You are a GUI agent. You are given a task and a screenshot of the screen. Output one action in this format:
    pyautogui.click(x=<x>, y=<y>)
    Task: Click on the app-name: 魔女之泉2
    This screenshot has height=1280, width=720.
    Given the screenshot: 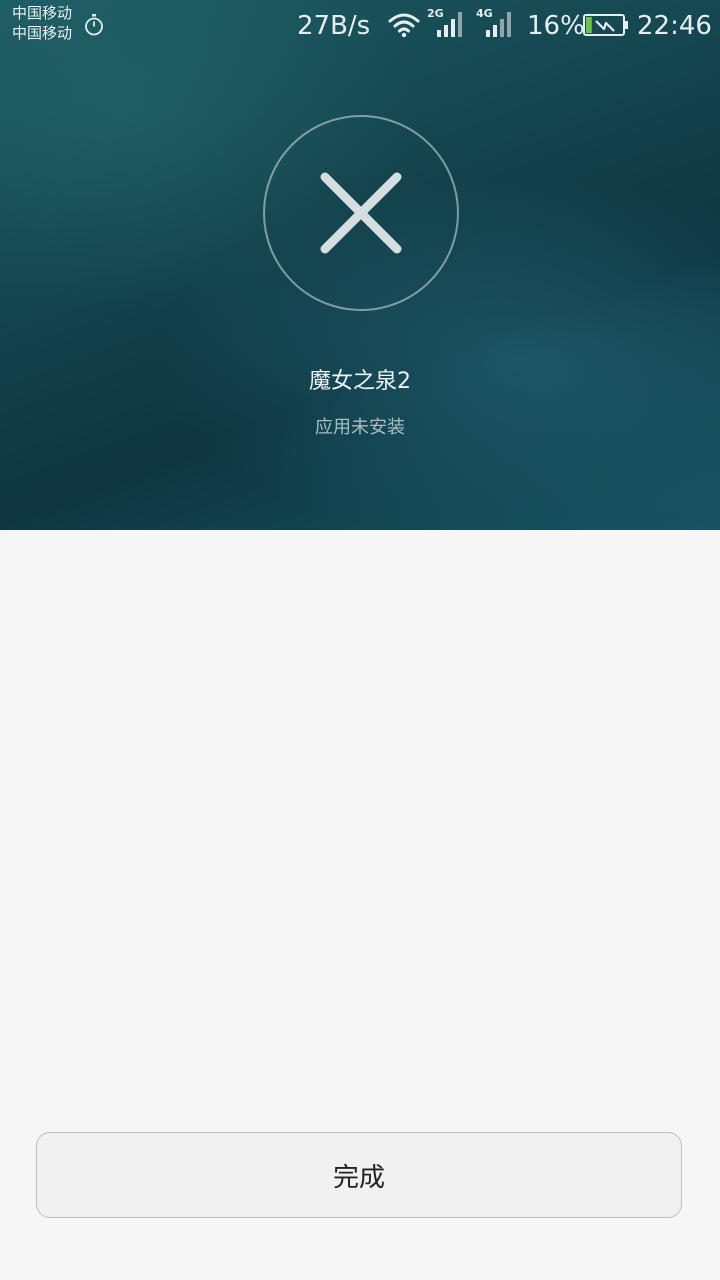 What is the action you would take?
    pyautogui.click(x=360, y=381)
    